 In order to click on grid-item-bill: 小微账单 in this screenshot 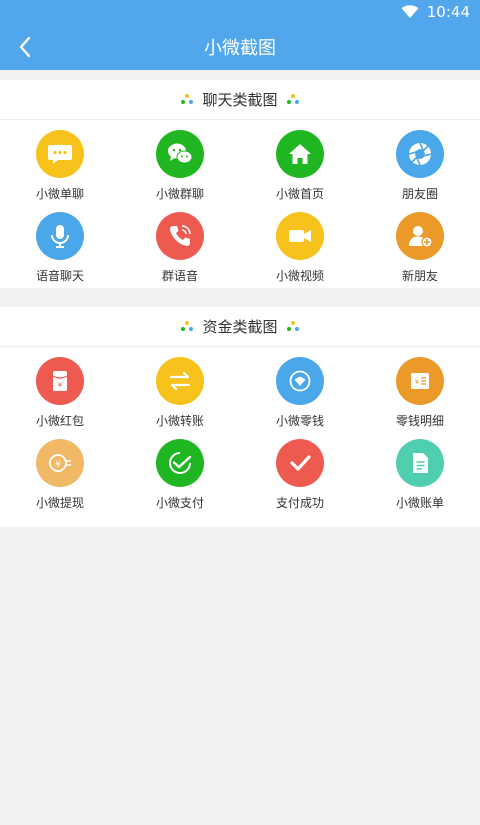, I will do `click(420, 470)`.